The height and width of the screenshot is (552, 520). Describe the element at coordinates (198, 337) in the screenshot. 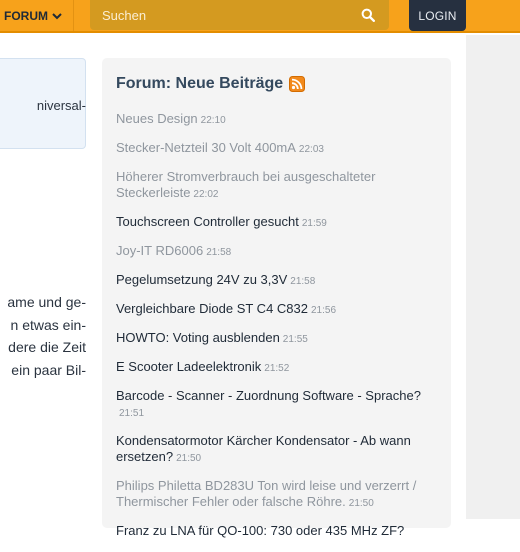

I see `post-title: HOWTO: Voting ausblenden` at that location.